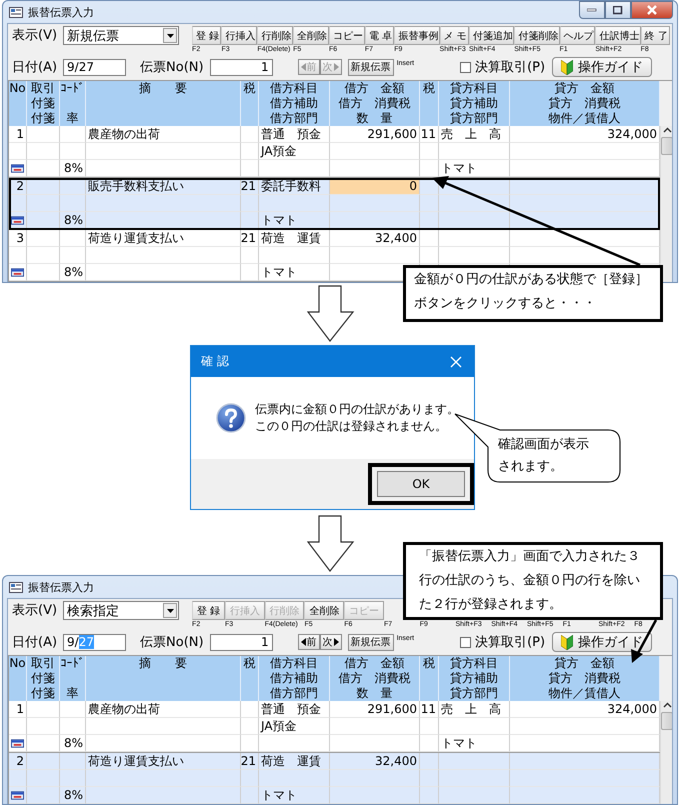  Describe the element at coordinates (533, 293) in the screenshot. I see `callout-tooltip: 金額が０円の仕訳がある状態で［登録］ボタンをクリックすると・・・` at that location.